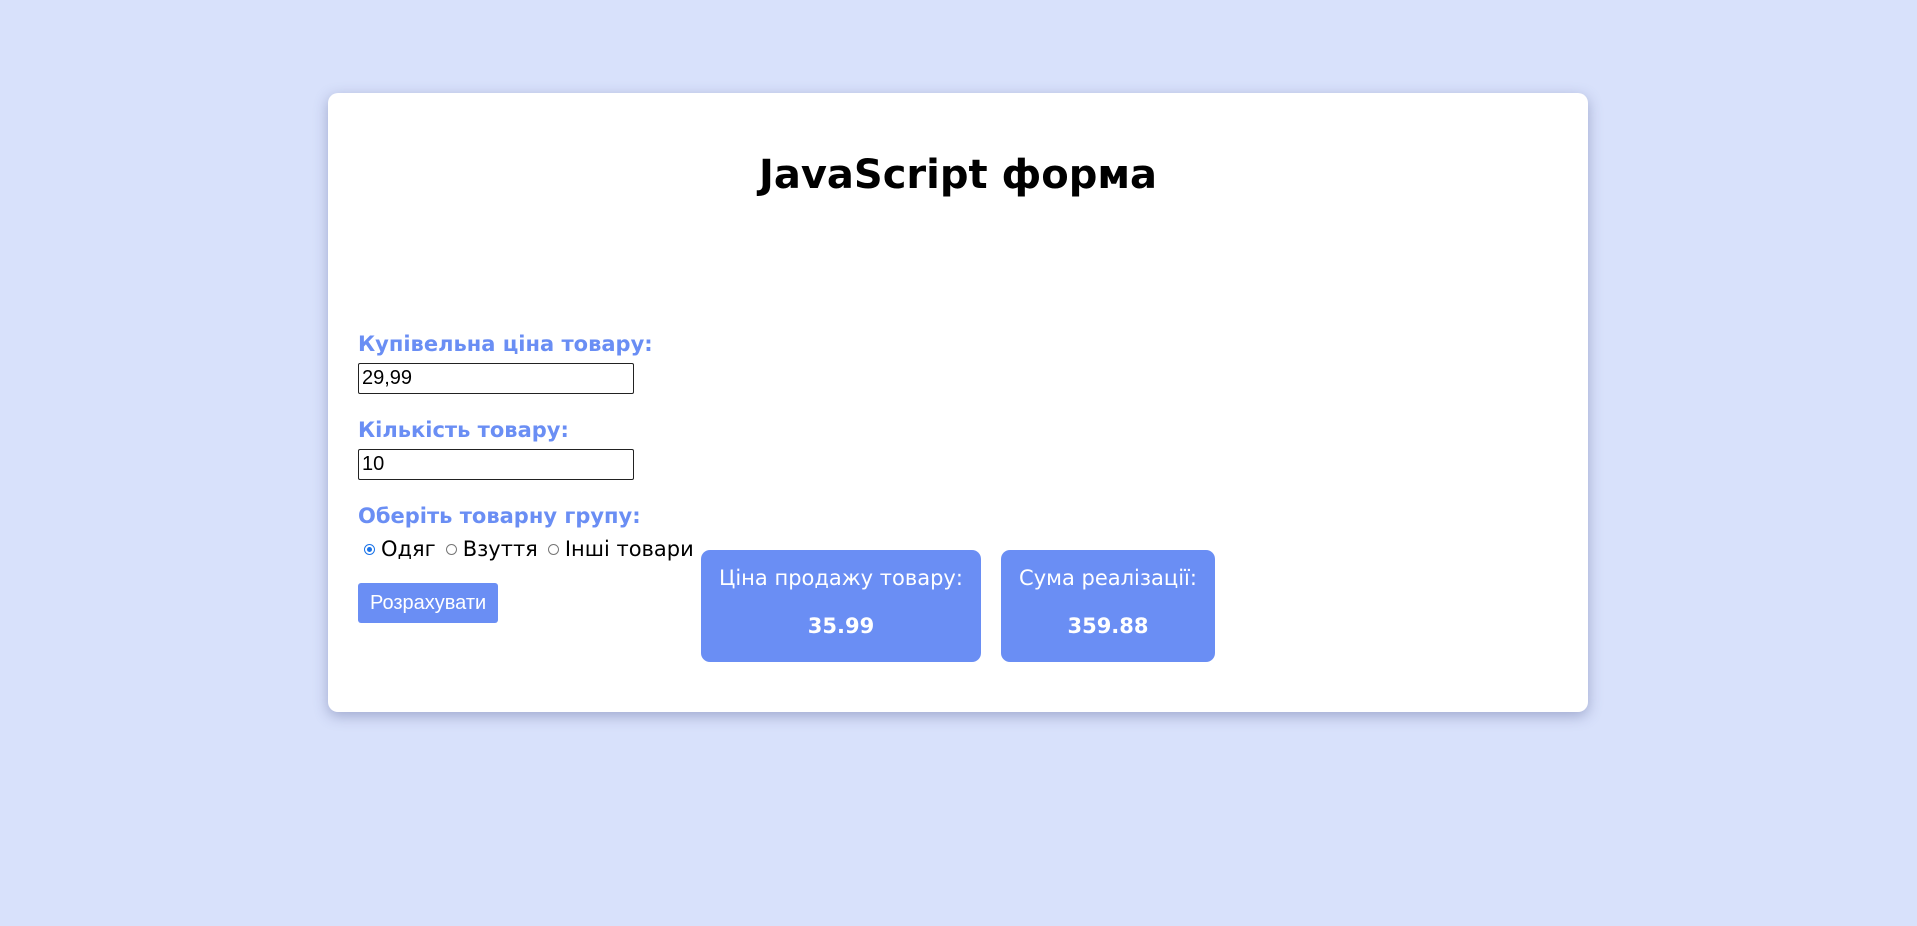 The height and width of the screenshot is (926, 1917). What do you see at coordinates (496, 378) in the screenshot?
I see `price-input` at bounding box center [496, 378].